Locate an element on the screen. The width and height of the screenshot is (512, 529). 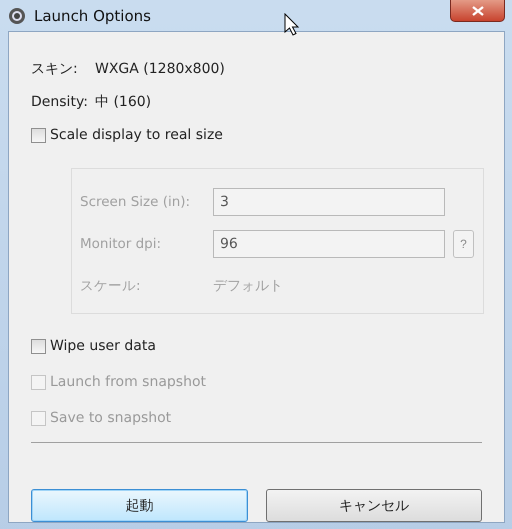
cursor-icon is located at coordinates (292, 25).